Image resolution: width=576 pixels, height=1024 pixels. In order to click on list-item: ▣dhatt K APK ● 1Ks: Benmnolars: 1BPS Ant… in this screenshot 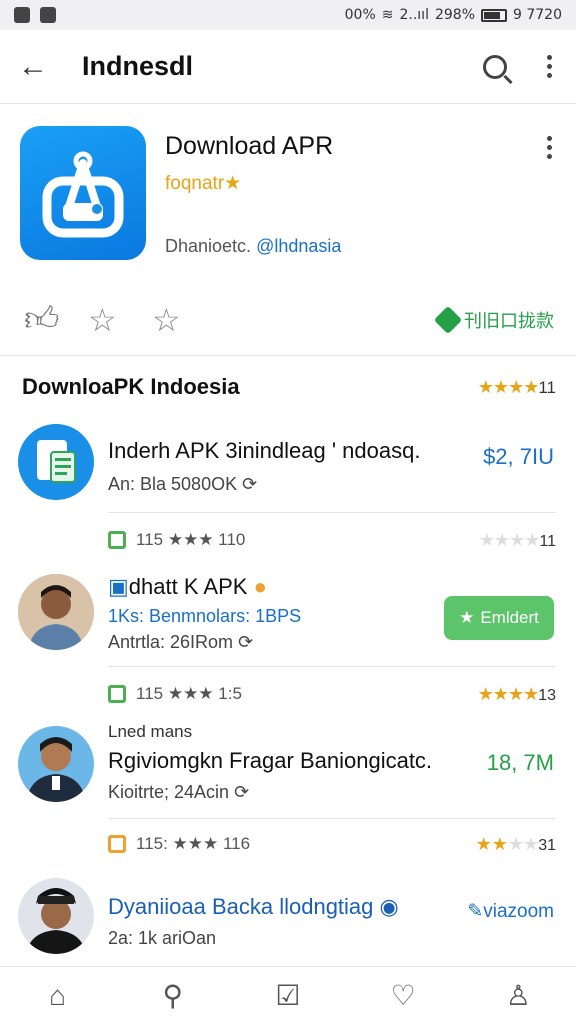, I will do `click(288, 616)`.